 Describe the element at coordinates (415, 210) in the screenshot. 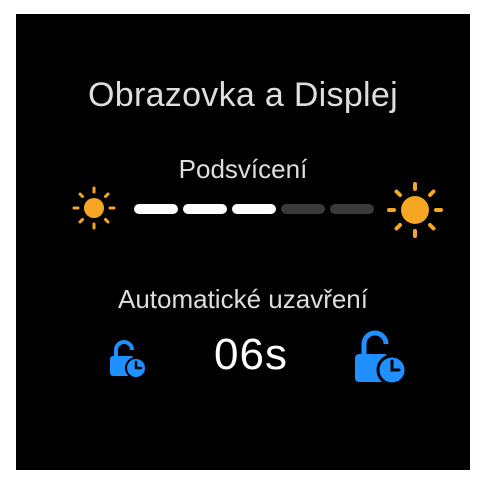

I see `sun-large-icon` at that location.